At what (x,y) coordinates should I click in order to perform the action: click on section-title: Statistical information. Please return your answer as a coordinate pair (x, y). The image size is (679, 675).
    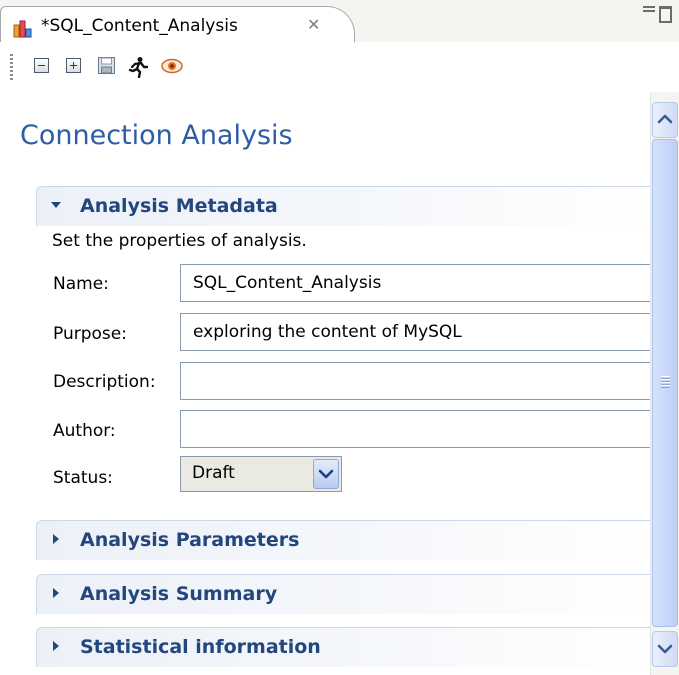
    Looking at the image, I should click on (200, 647).